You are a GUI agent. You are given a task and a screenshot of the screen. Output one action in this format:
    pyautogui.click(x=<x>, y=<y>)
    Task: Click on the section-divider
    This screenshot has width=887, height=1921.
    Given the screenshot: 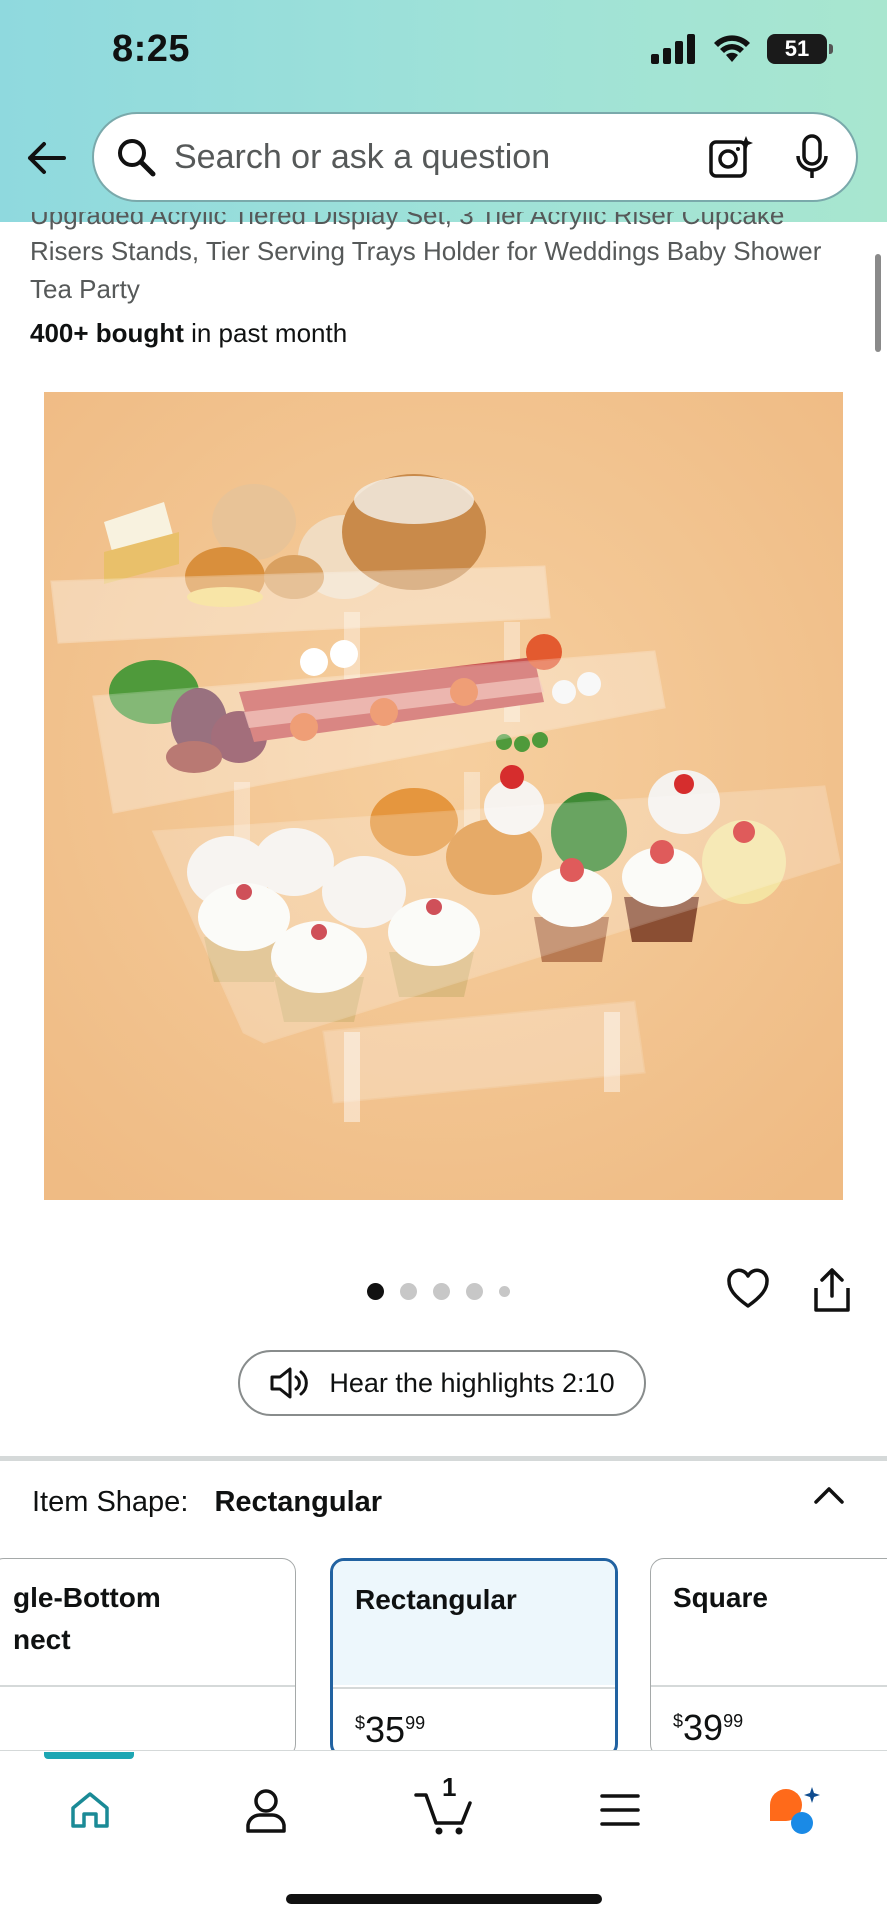 What is the action you would take?
    pyautogui.click(x=443, y=1458)
    